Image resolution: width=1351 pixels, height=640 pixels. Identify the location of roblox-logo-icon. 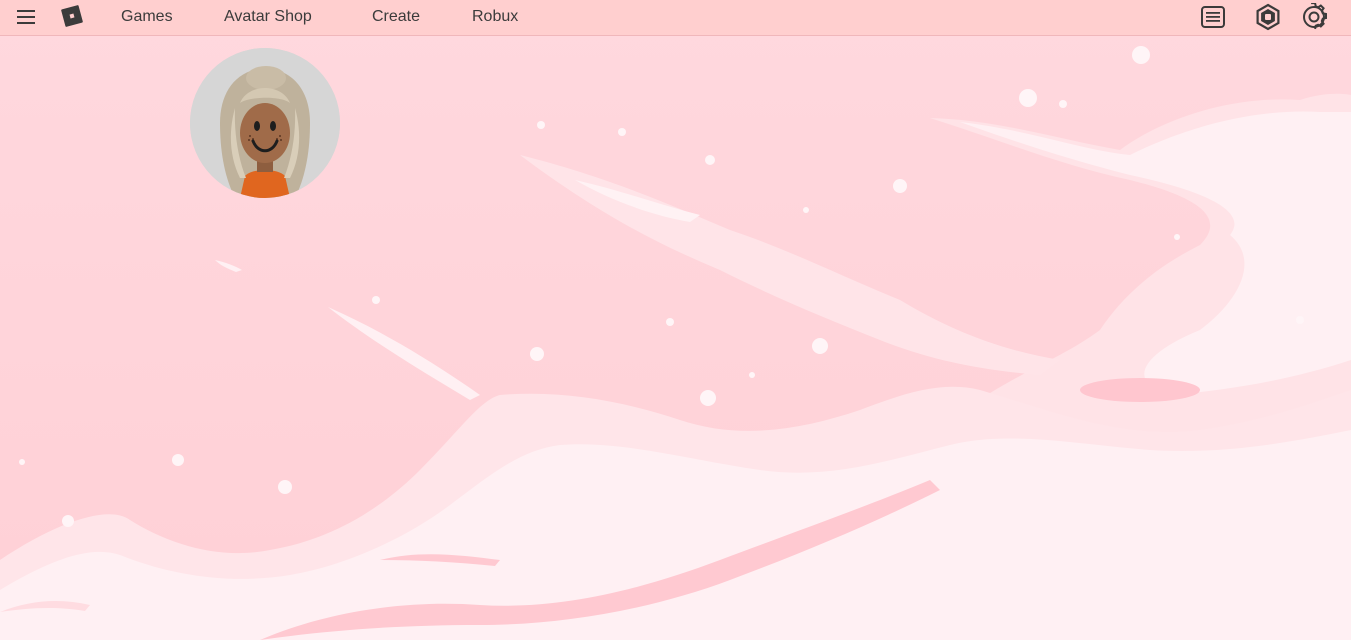
(72, 16).